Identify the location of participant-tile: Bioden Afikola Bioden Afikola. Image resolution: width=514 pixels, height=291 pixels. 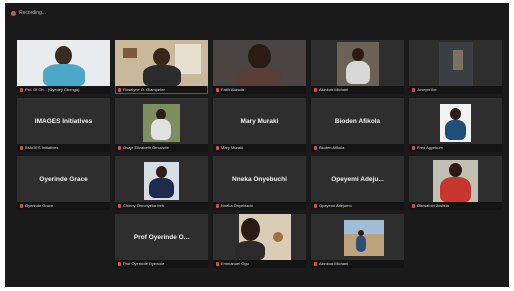
(357, 125).